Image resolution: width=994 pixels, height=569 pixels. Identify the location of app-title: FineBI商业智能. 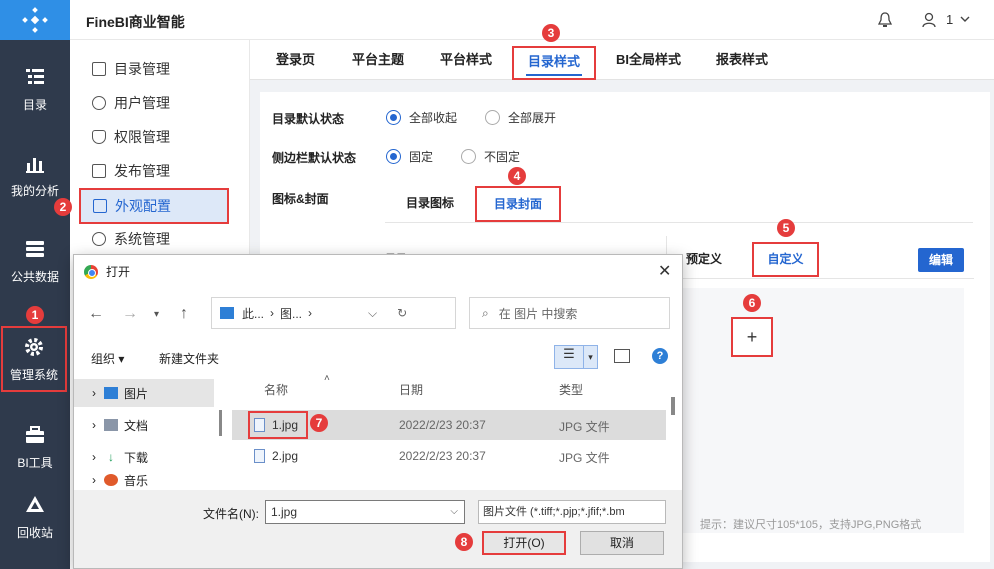
(135, 22).